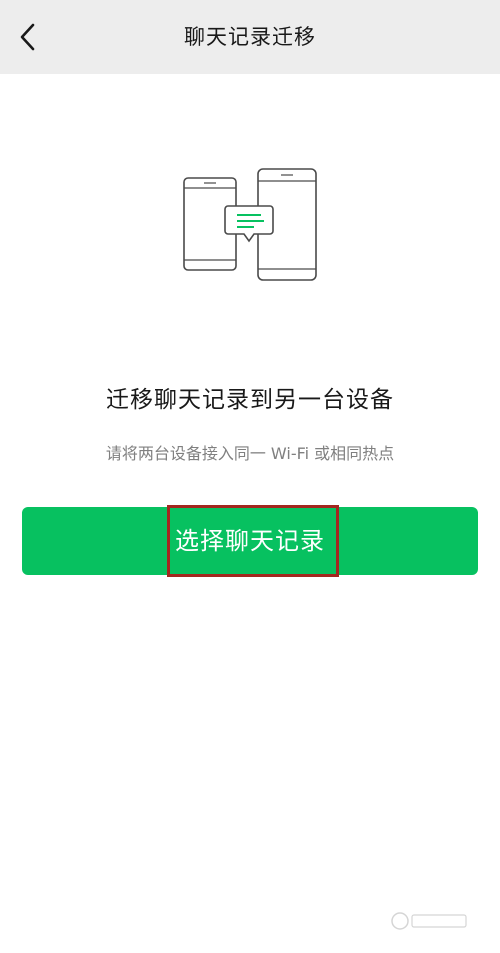 This screenshot has width=500, height=953. I want to click on select-chat-history-button: 选择聊天记录, so click(250, 541).